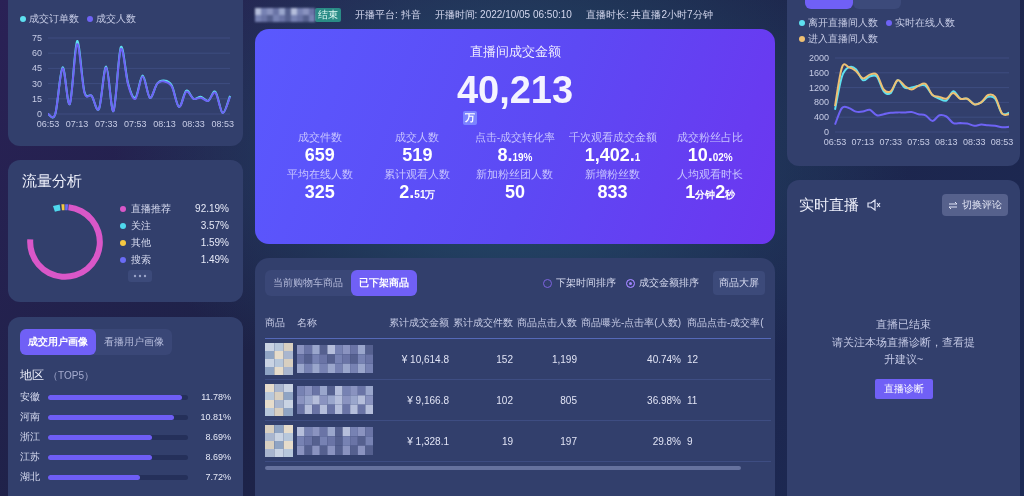 This screenshot has width=1024, height=496. I want to click on metric-label: 成交人数, so click(417, 138).